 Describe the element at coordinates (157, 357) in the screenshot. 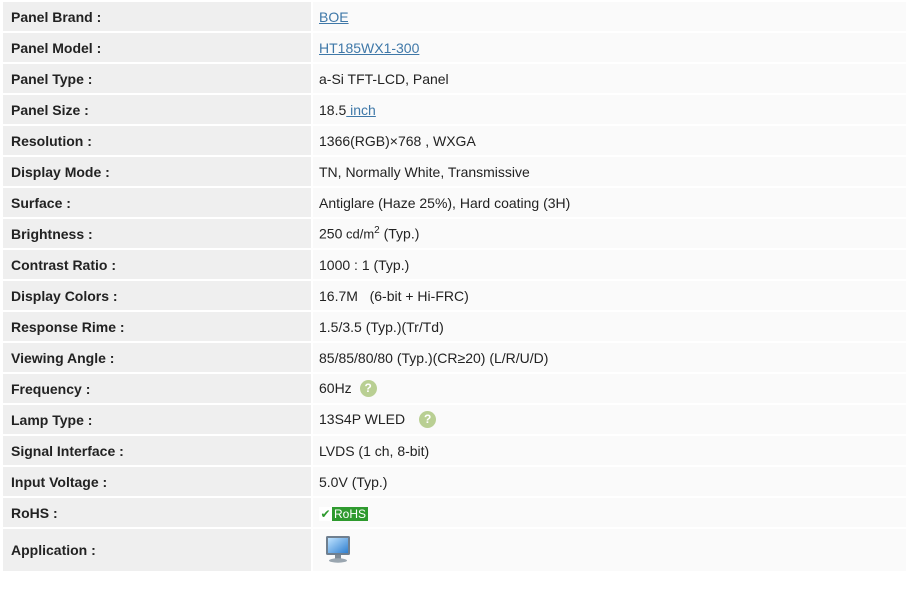

I see `row-label: Viewing Angle :` at that location.